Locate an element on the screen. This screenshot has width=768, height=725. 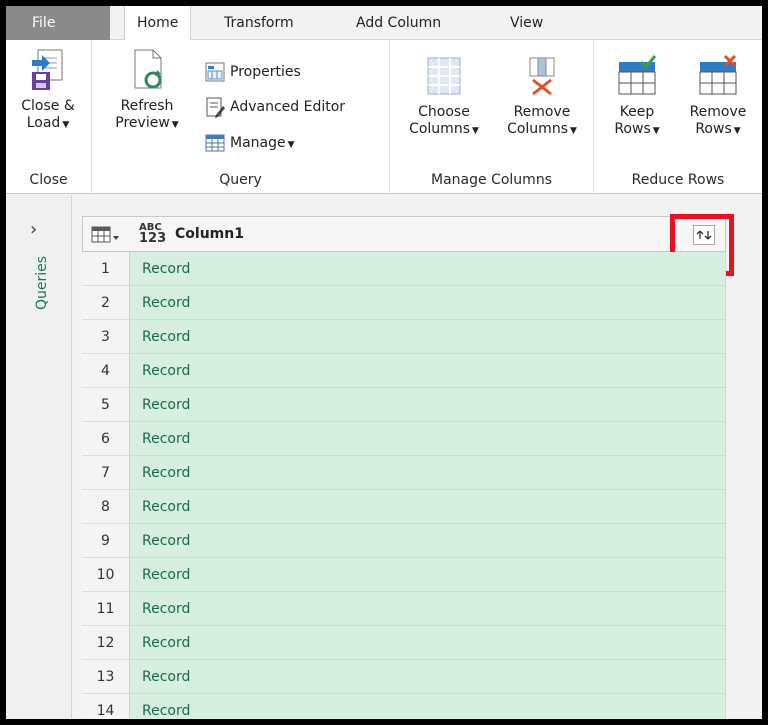
ribbon-tab-bar: File Home Transform Add Column View is located at coordinates (384, 23).